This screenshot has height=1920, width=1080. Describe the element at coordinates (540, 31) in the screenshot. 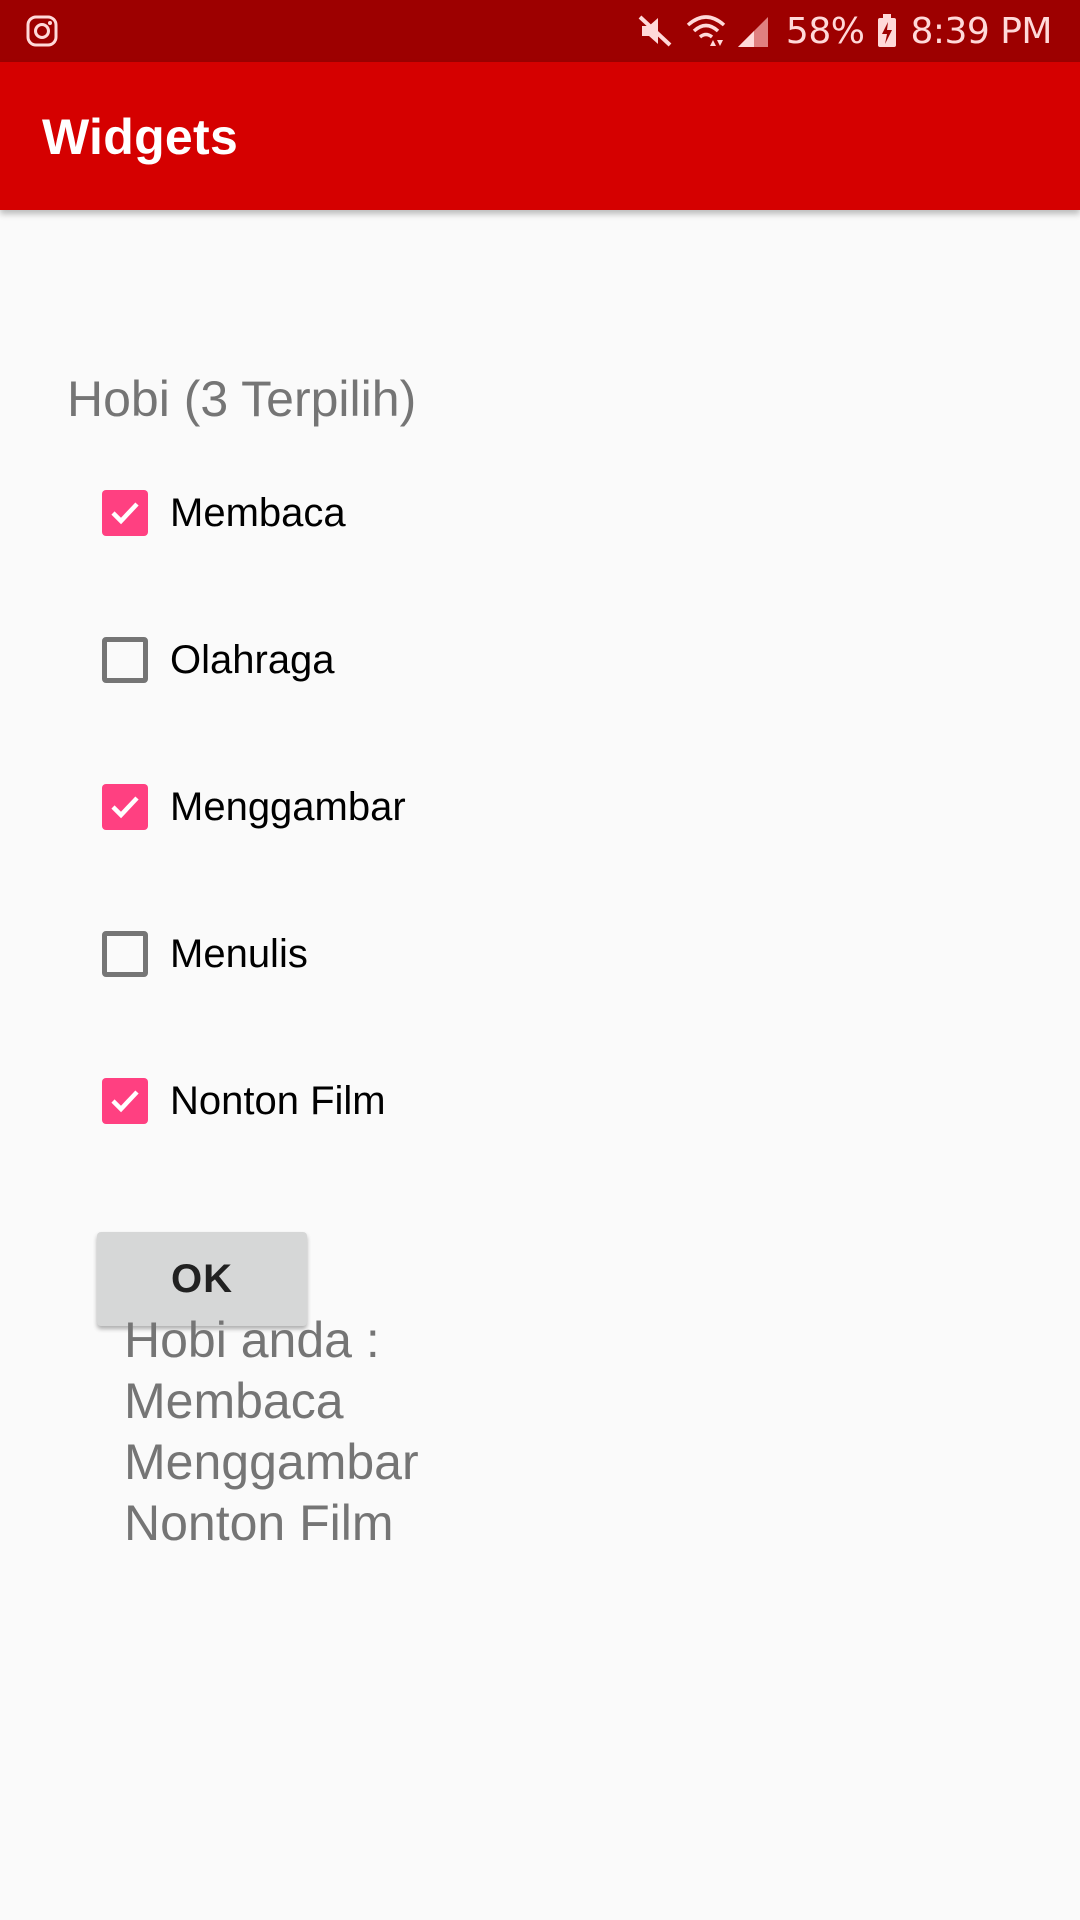

I see `status-bar: 58% 8:39 PM` at that location.